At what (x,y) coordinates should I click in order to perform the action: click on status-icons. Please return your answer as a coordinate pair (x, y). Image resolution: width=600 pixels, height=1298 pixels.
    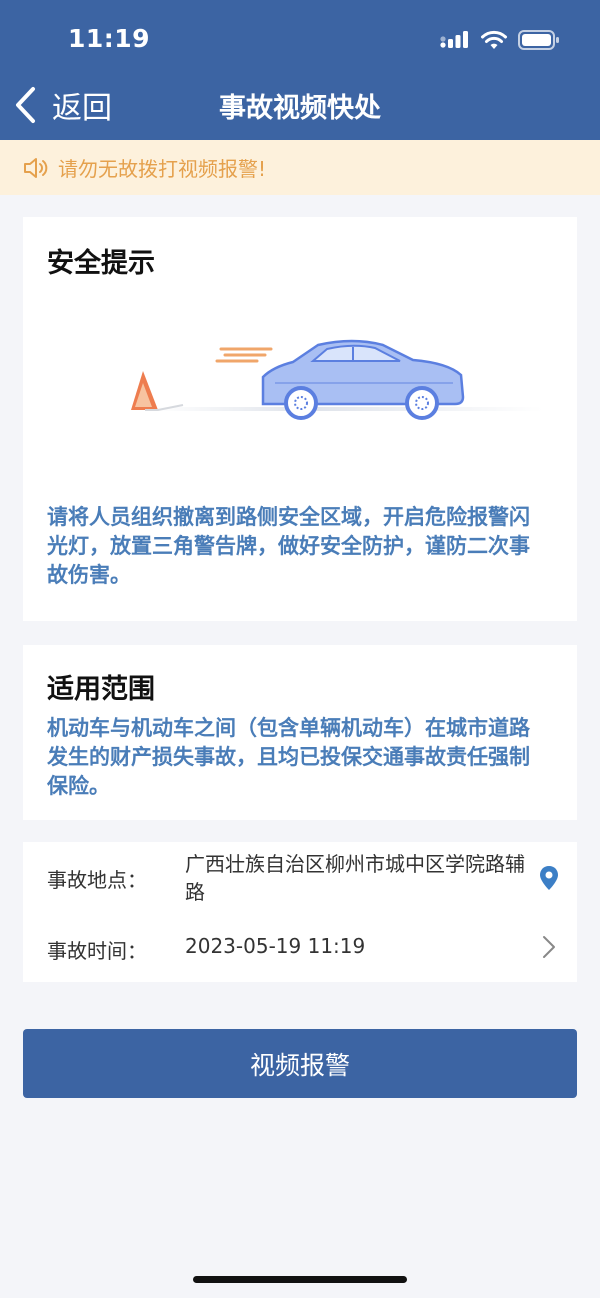
    Looking at the image, I should click on (500, 40).